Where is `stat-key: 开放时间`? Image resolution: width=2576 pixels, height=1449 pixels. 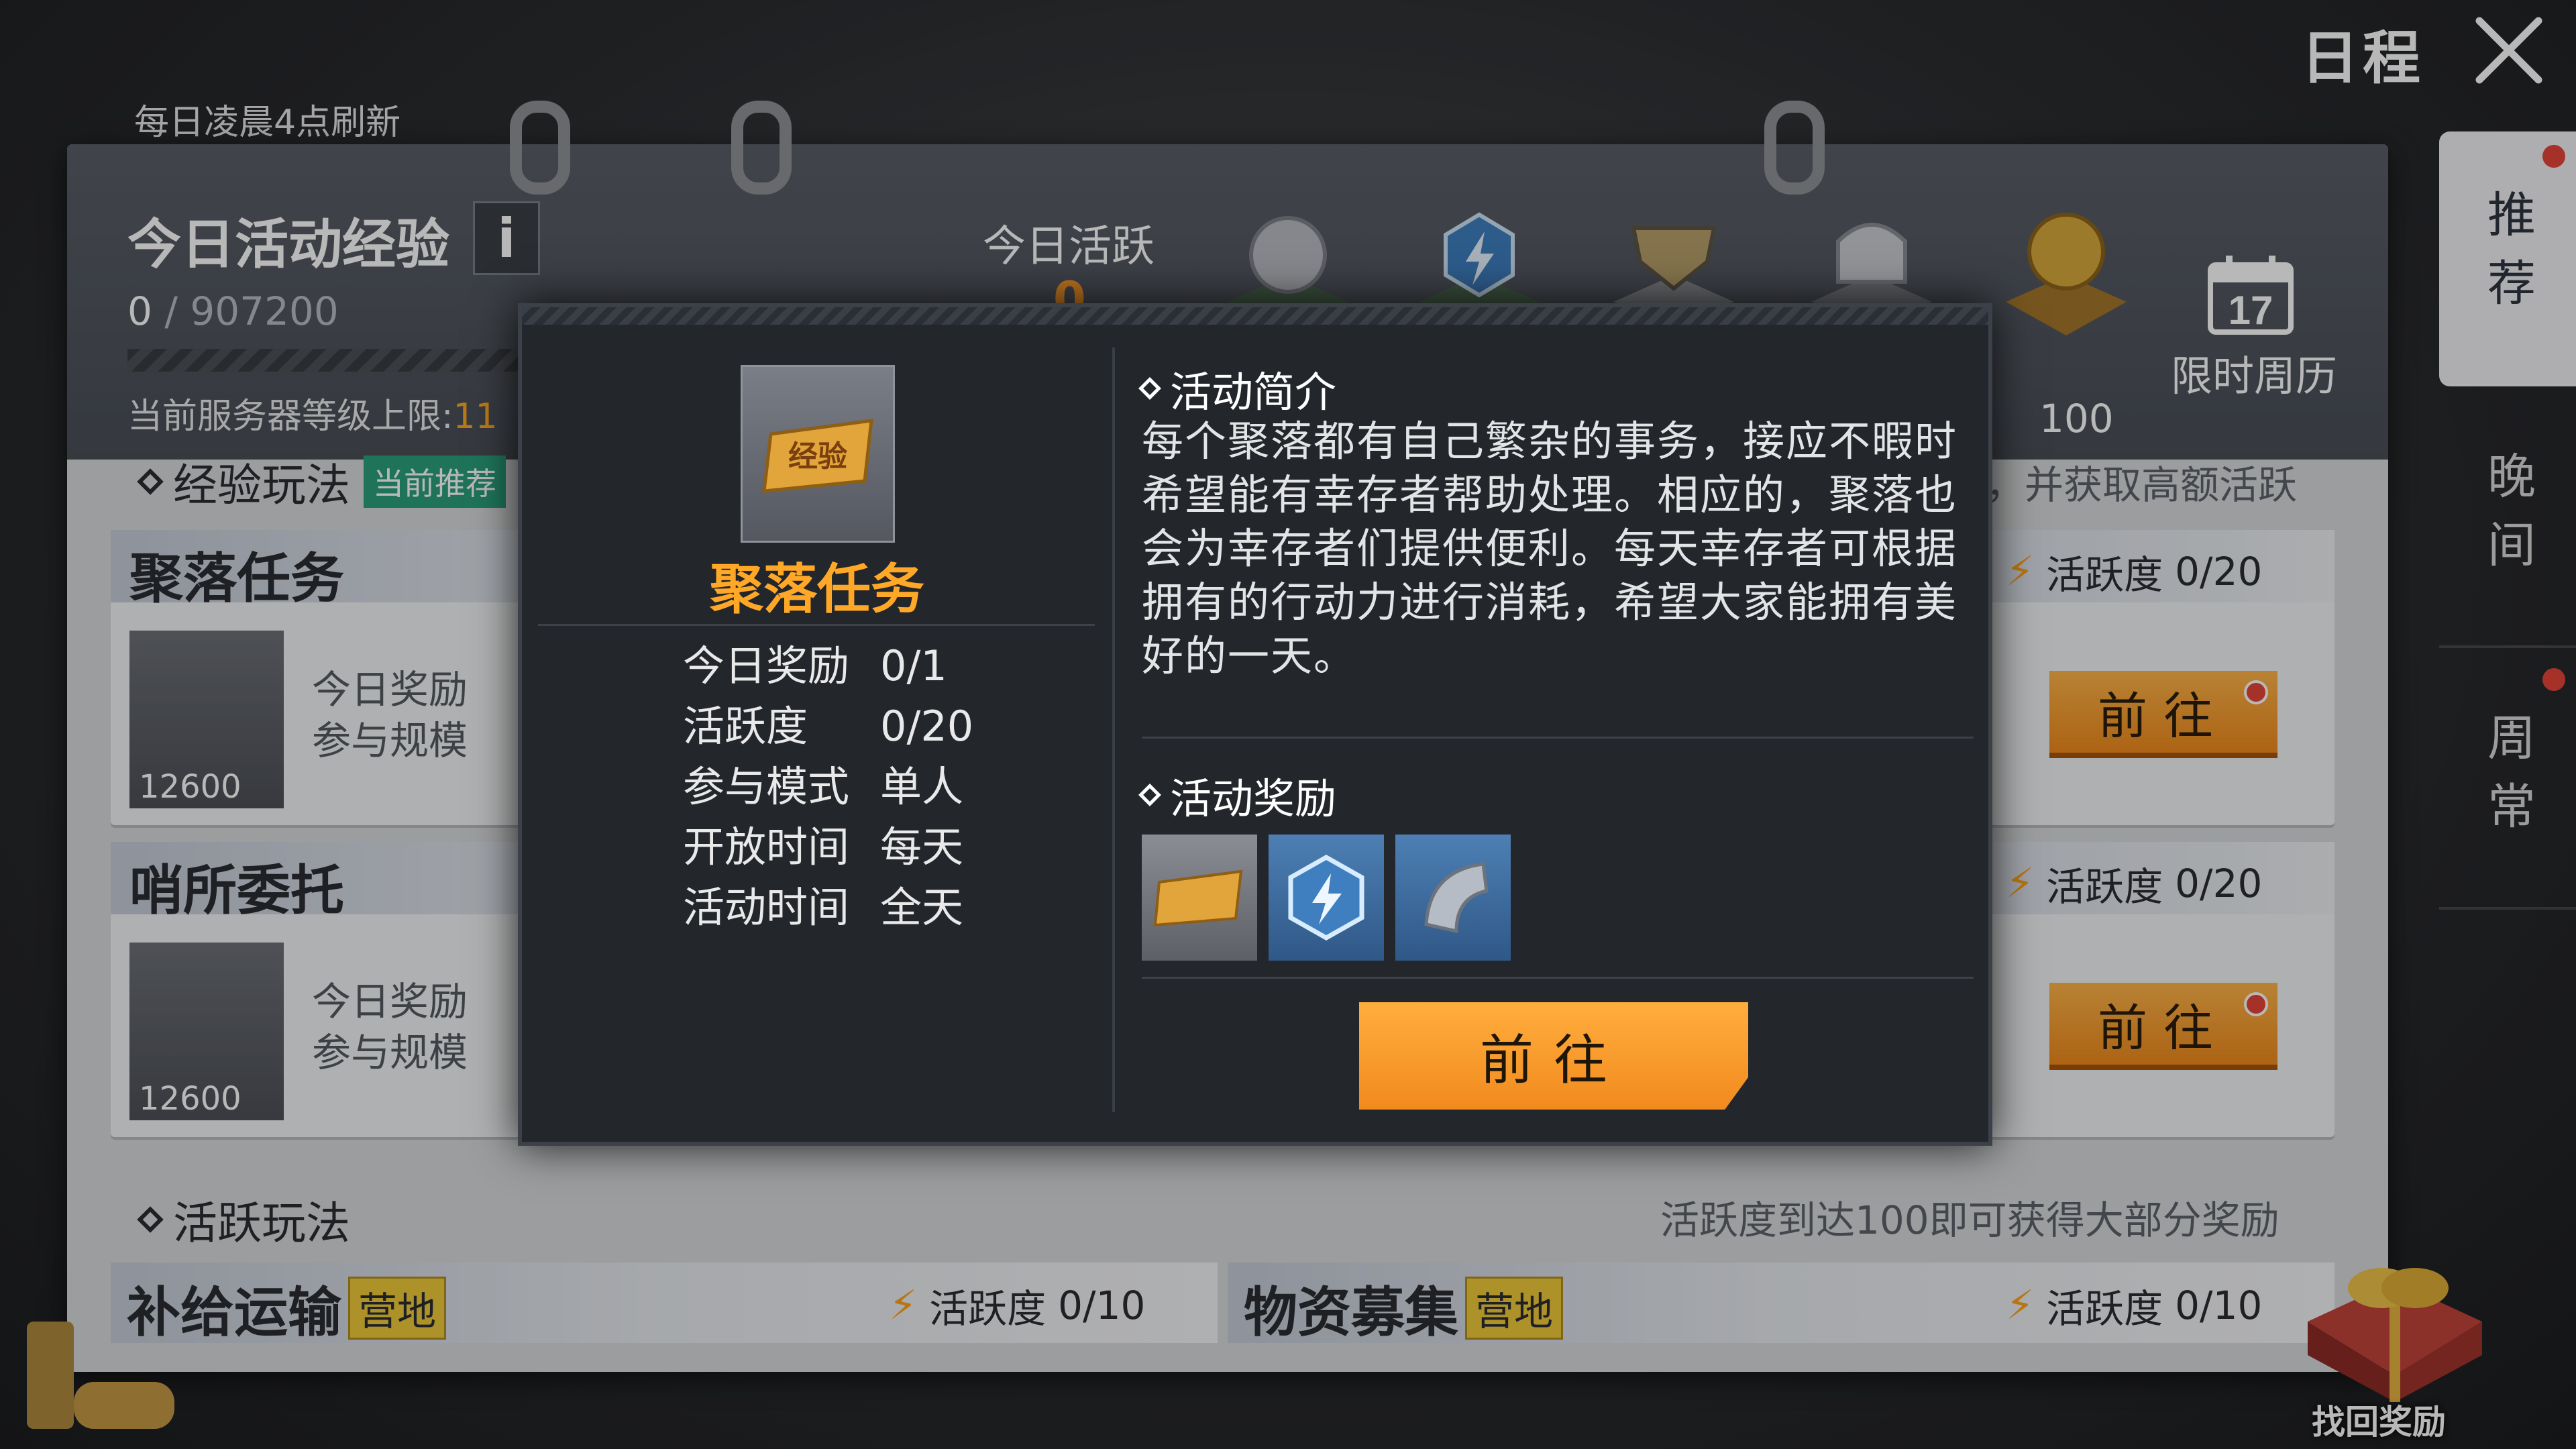
stat-key: 开放时间 is located at coordinates (766, 846).